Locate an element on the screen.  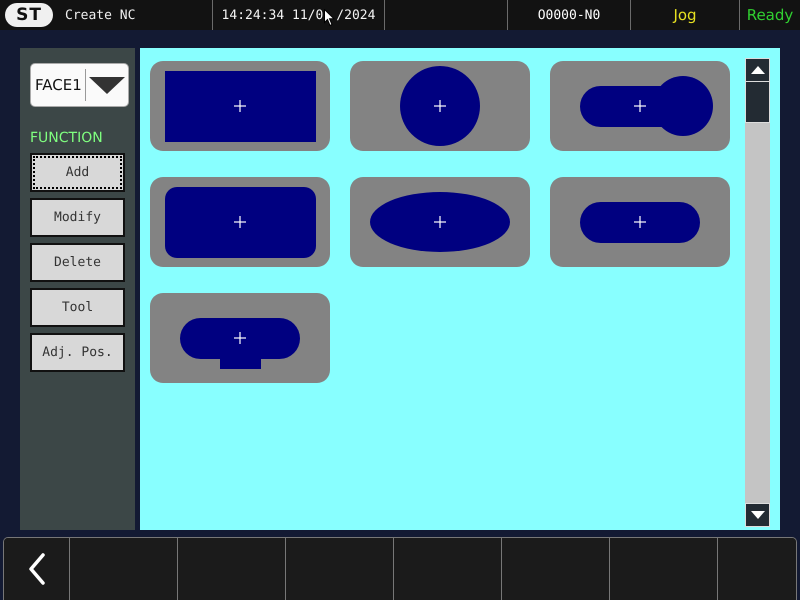
function-button: Adj. Pos. is located at coordinates (77, 352).